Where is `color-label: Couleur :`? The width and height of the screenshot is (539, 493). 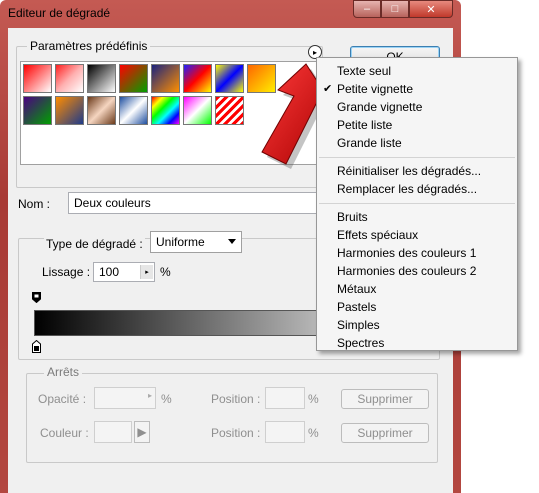 color-label: Couleur : is located at coordinates (64, 433).